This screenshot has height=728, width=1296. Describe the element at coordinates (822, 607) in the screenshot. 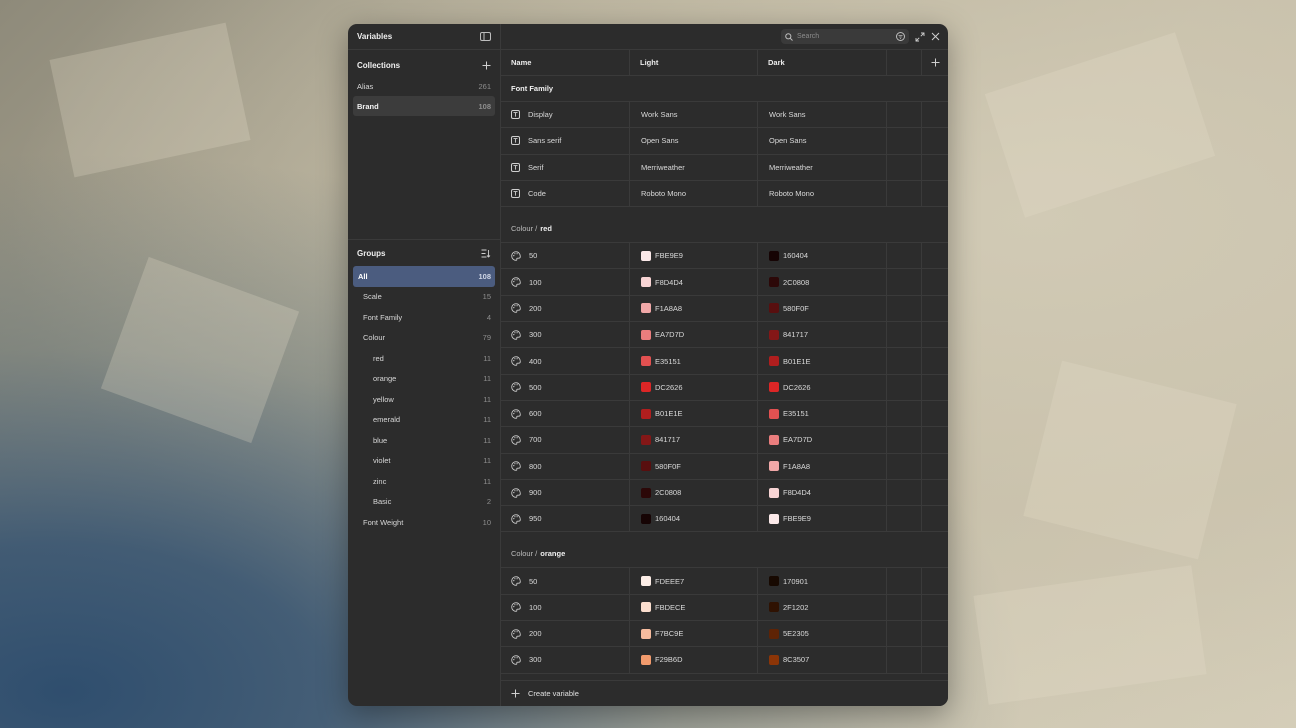

I see `dark-value: 2F1202` at that location.